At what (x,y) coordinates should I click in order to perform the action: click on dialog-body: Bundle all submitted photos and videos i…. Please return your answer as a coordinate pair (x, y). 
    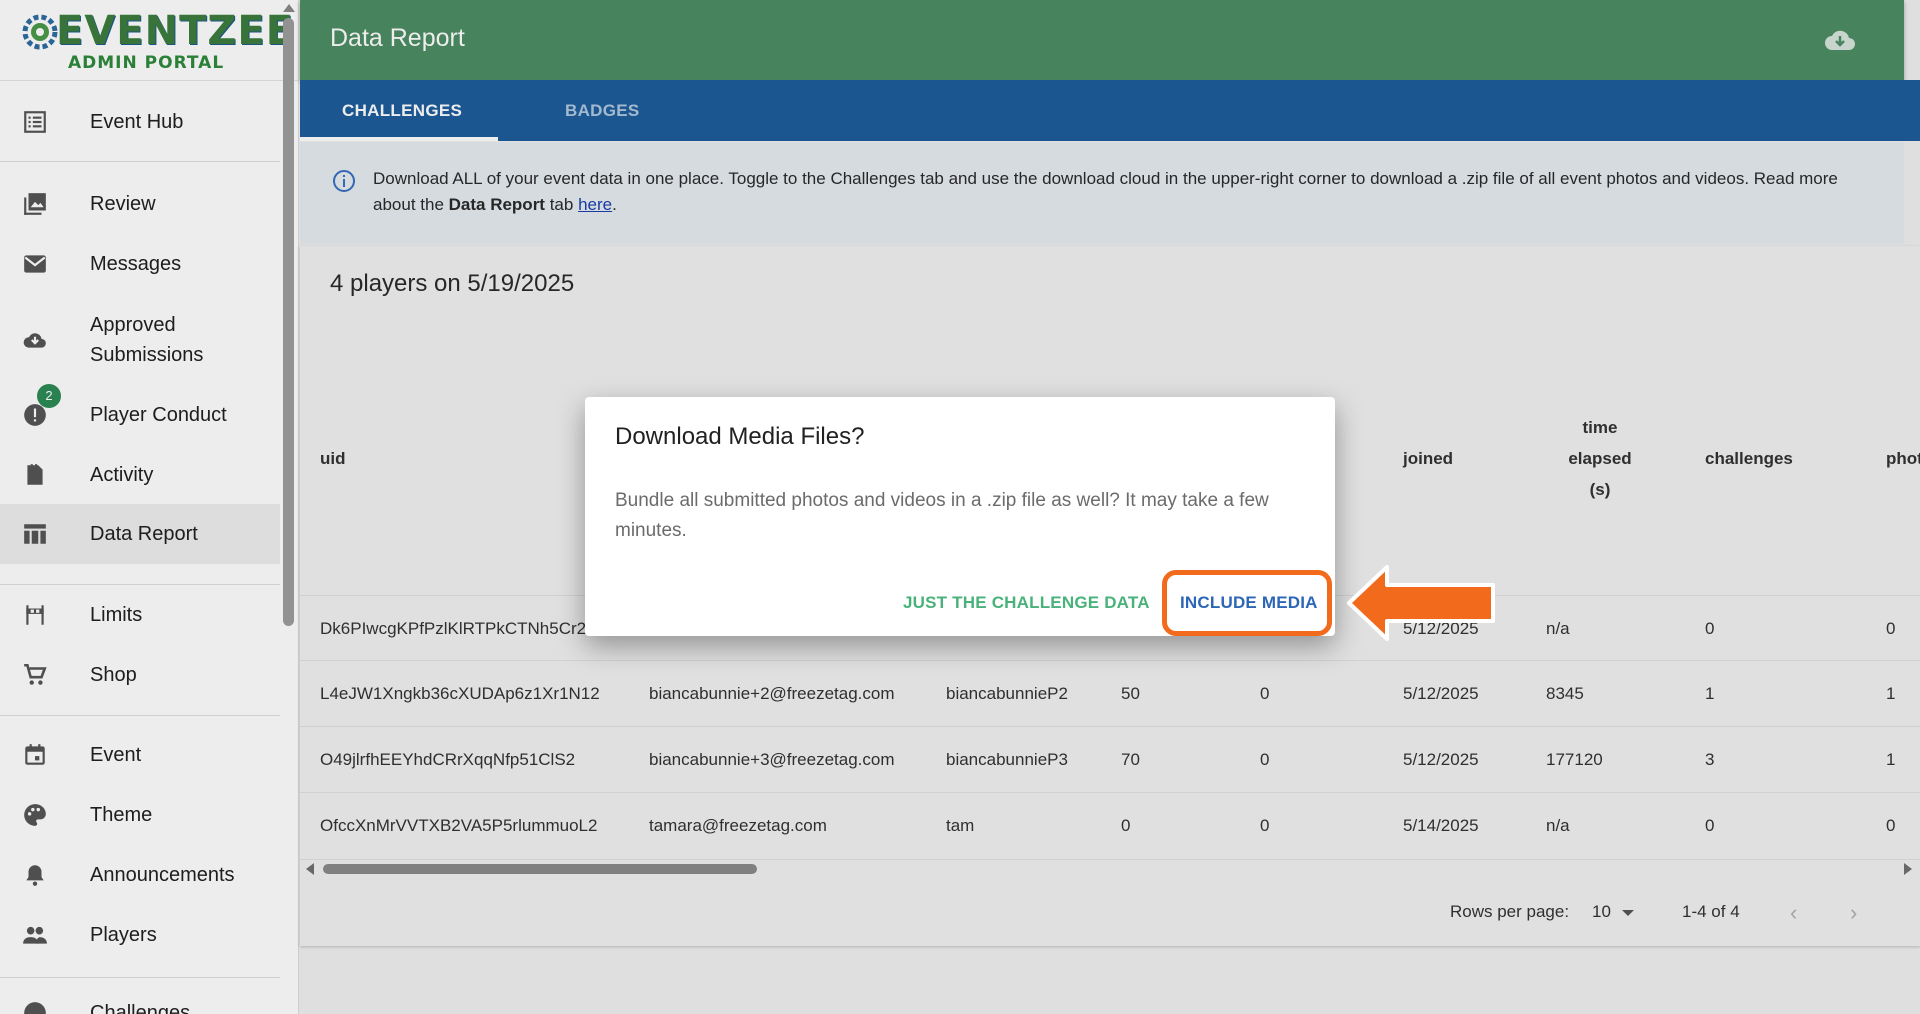
    Looking at the image, I should click on (942, 515).